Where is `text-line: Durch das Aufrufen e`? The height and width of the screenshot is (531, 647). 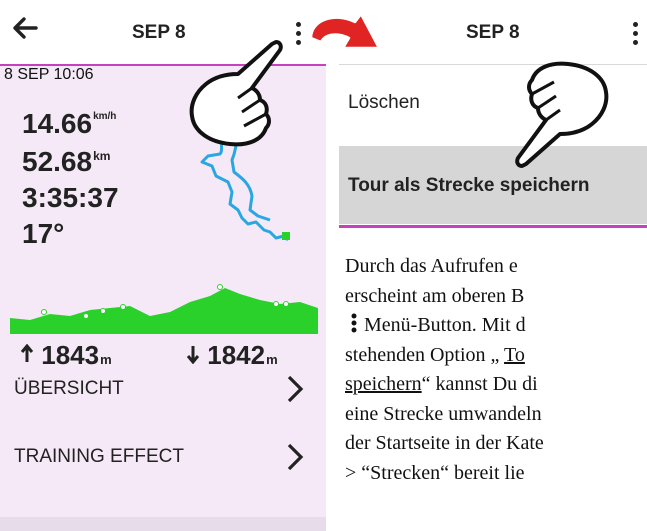 text-line: Durch das Aufrufen e is located at coordinates (431, 266).